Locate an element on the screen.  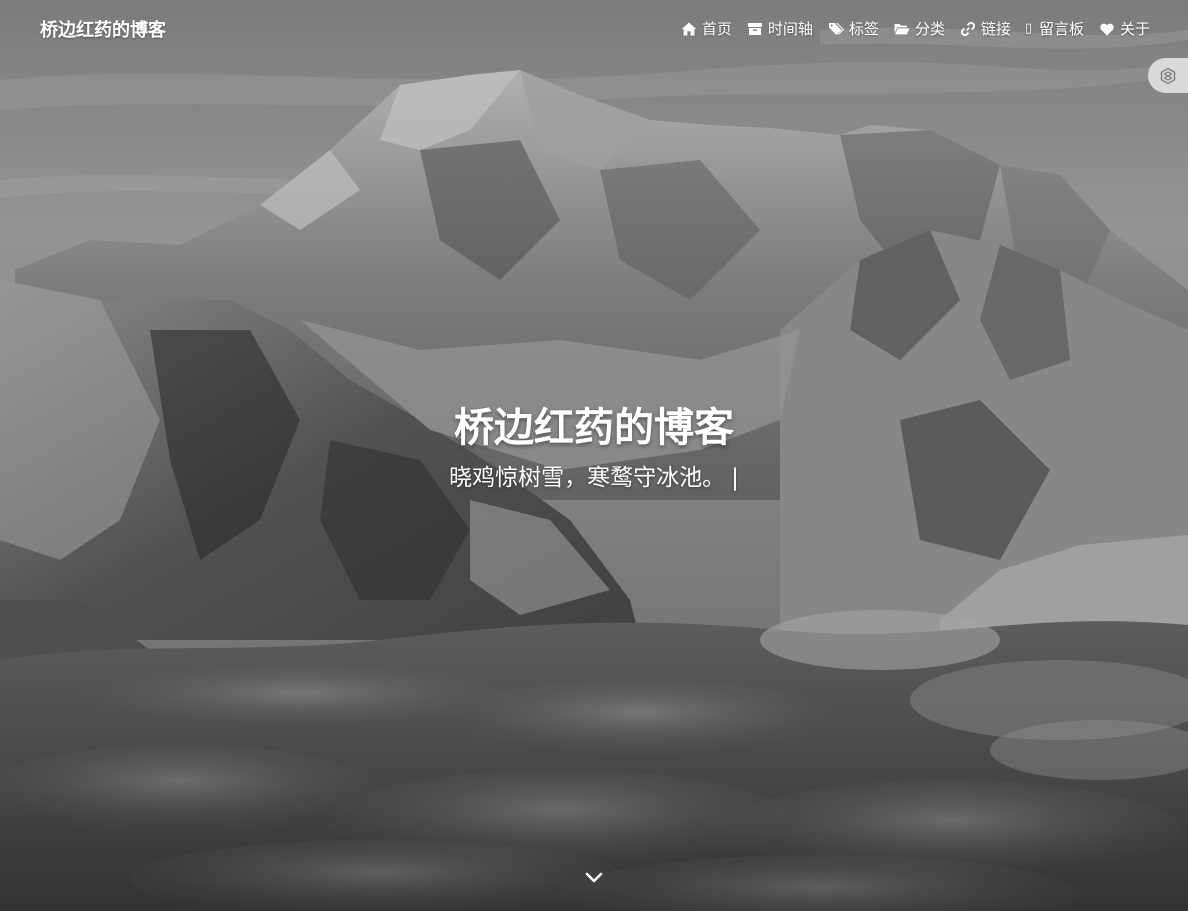
nav-item-categories: 分类 is located at coordinates (919, 28).